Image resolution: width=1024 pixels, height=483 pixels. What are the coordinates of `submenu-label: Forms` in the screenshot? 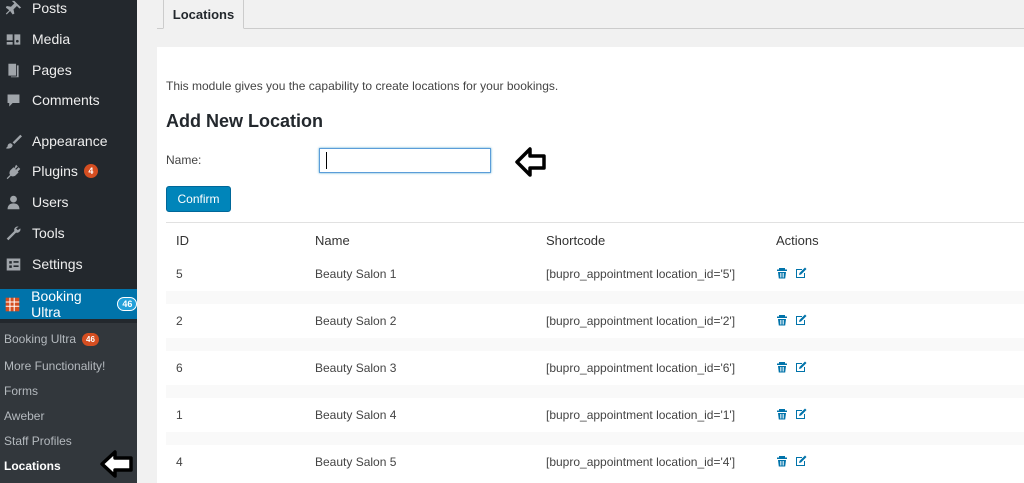 It's located at (21, 391).